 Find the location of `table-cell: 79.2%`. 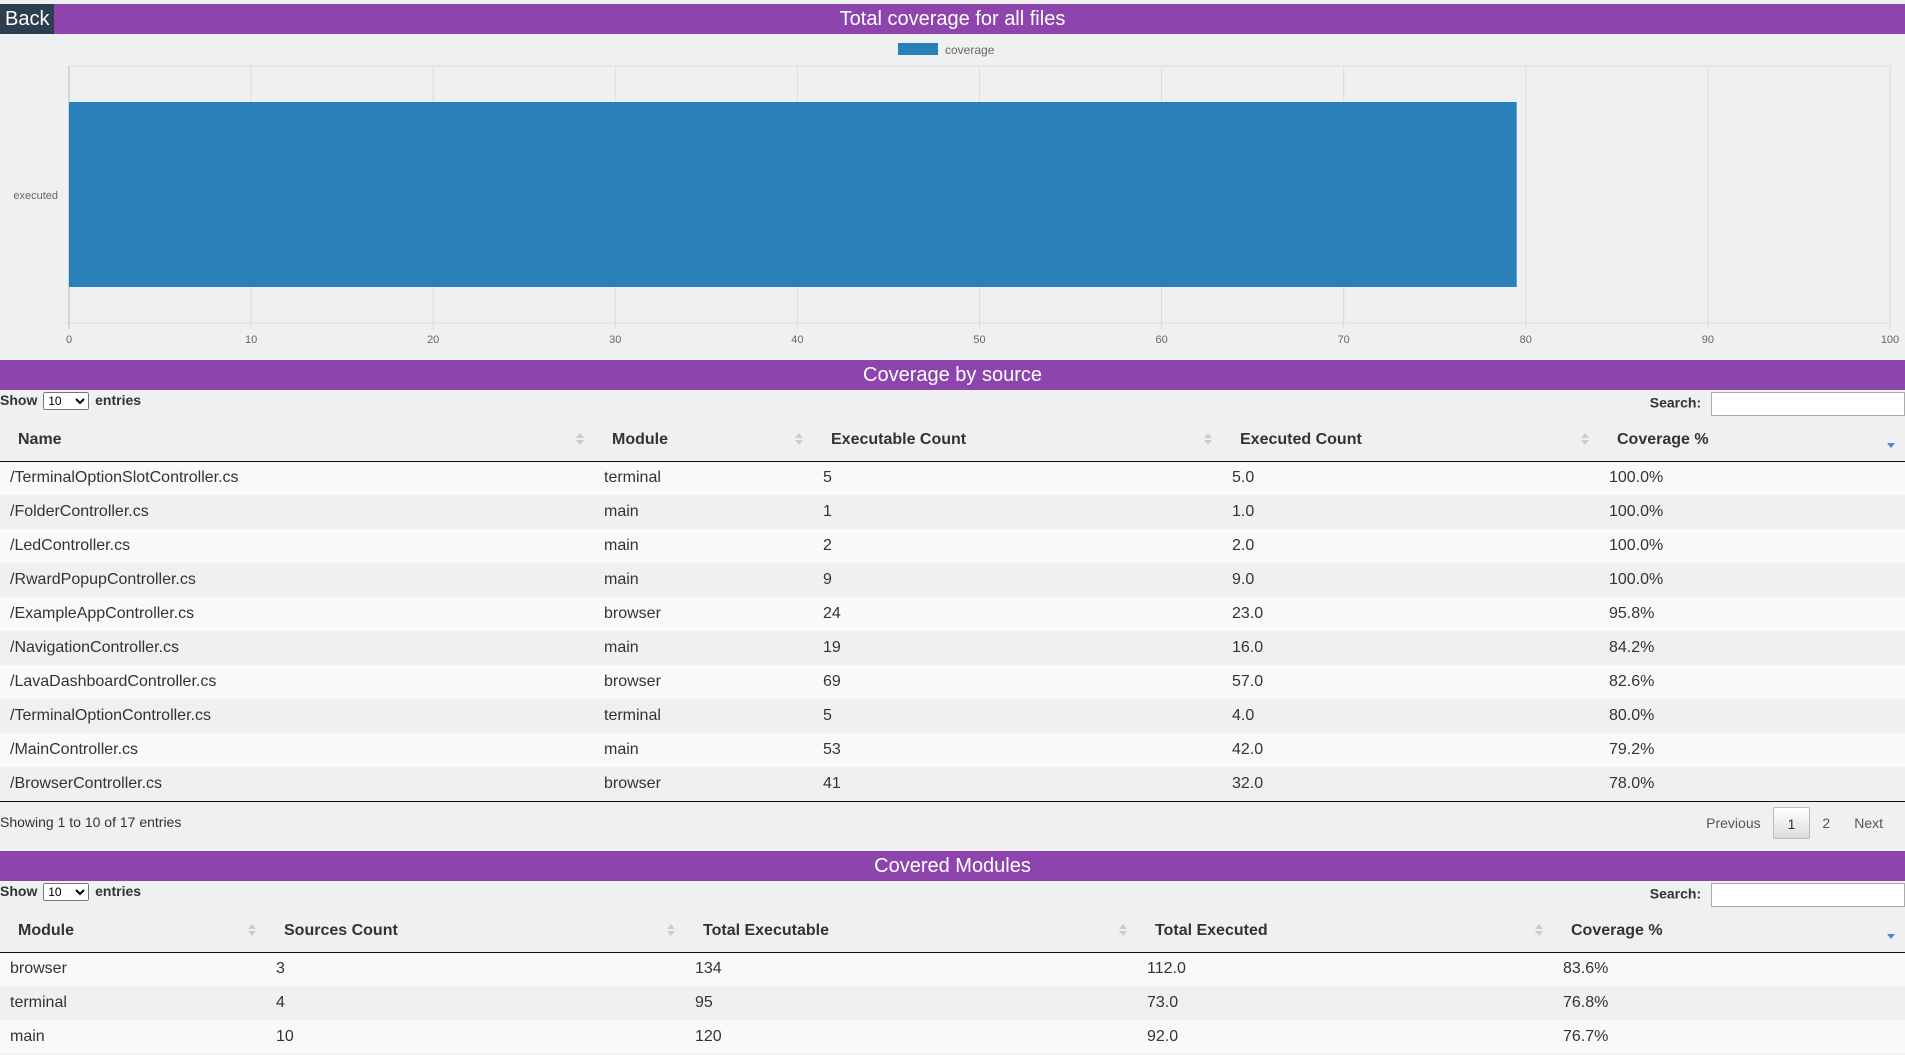

table-cell: 79.2% is located at coordinates (1632, 749).